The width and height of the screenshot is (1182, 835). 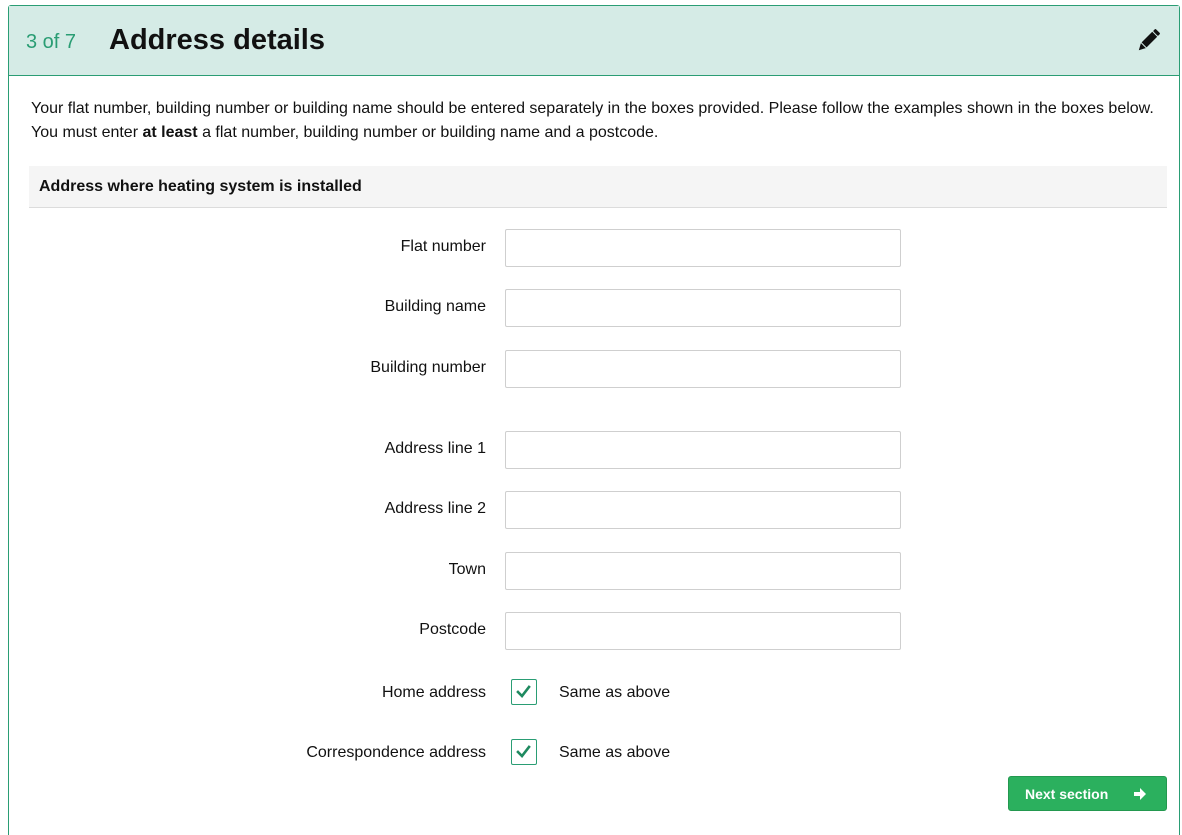 I want to click on building-name-label: Building name, so click(x=435, y=306).